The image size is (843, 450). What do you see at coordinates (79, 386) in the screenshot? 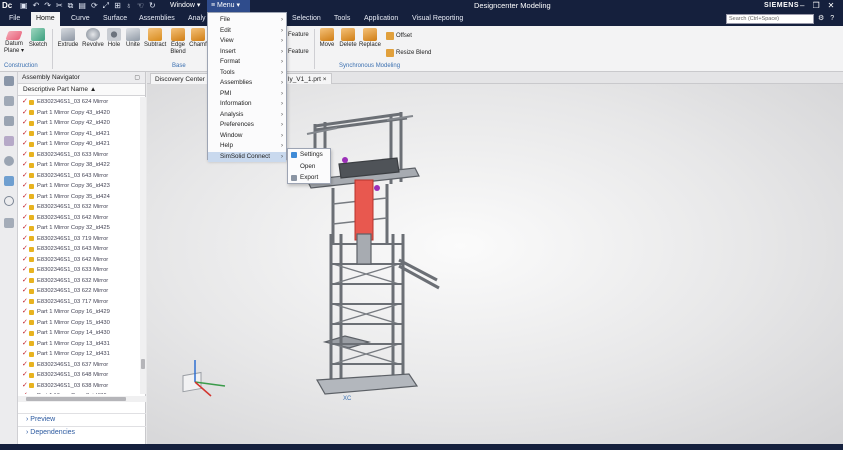
I see `tree-row: ✓ E8302346S1_03 638 Mirror` at bounding box center [79, 386].